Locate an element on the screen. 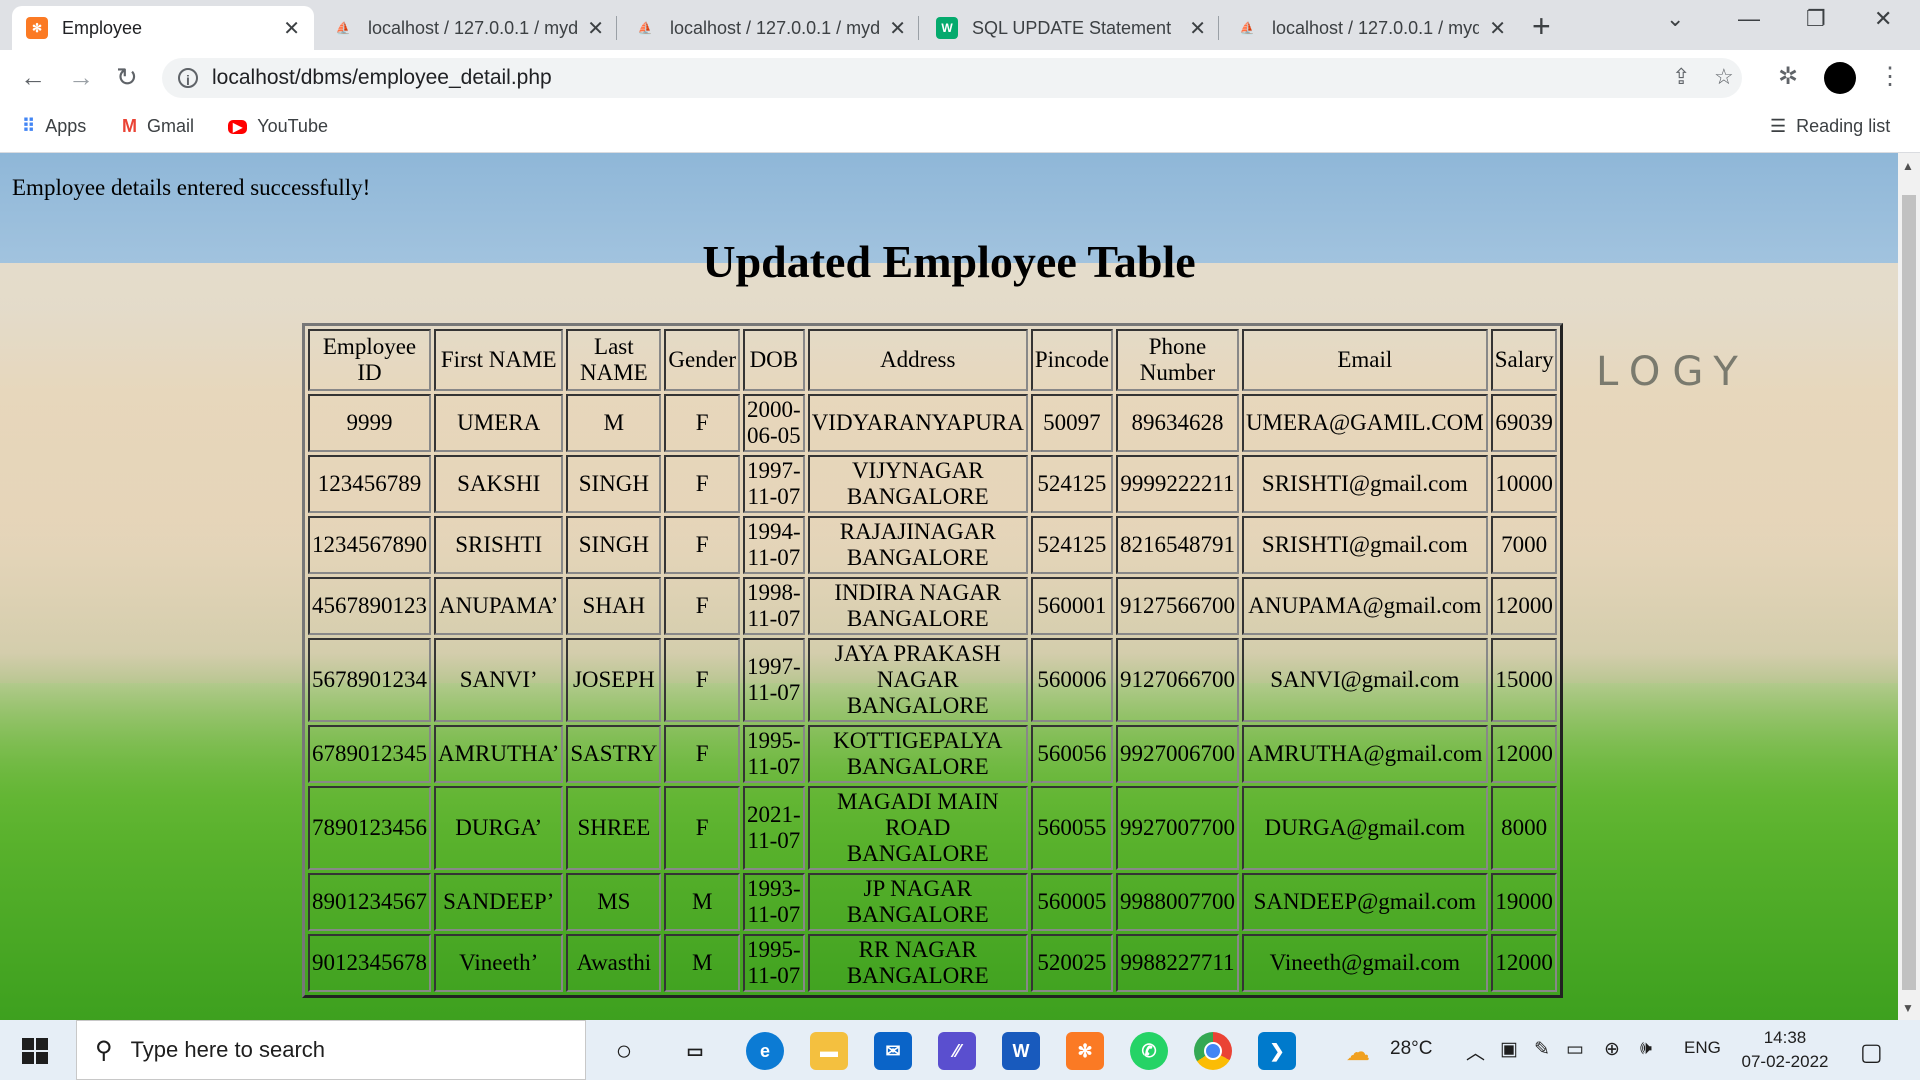 The height and width of the screenshot is (1080, 1920). battery-icon: ▭ is located at coordinates (1575, 1049).